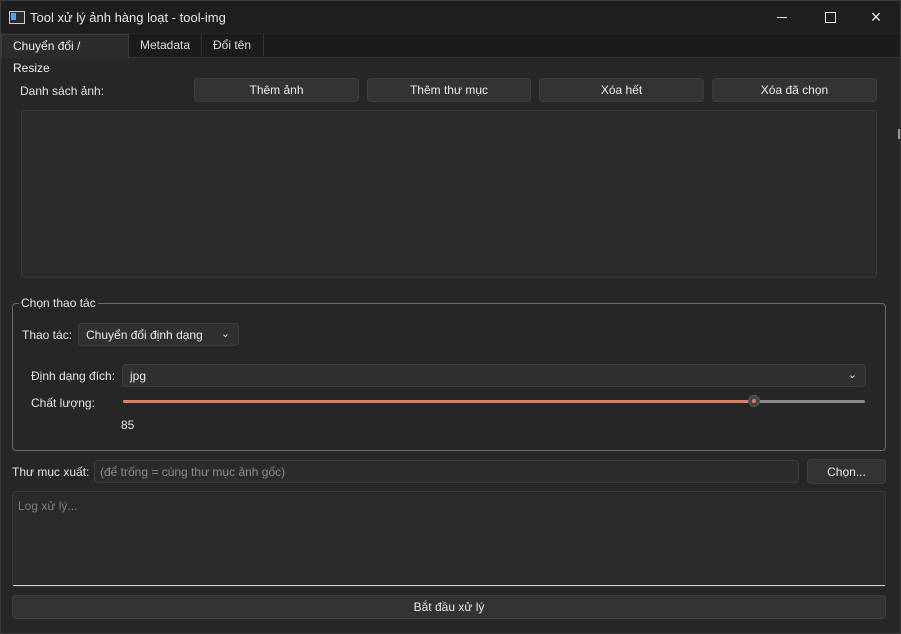  Describe the element at coordinates (450, 54) in the screenshot. I see `tab-bar: Chuyển đổi / Resize Metadata Đổi tên` at that location.